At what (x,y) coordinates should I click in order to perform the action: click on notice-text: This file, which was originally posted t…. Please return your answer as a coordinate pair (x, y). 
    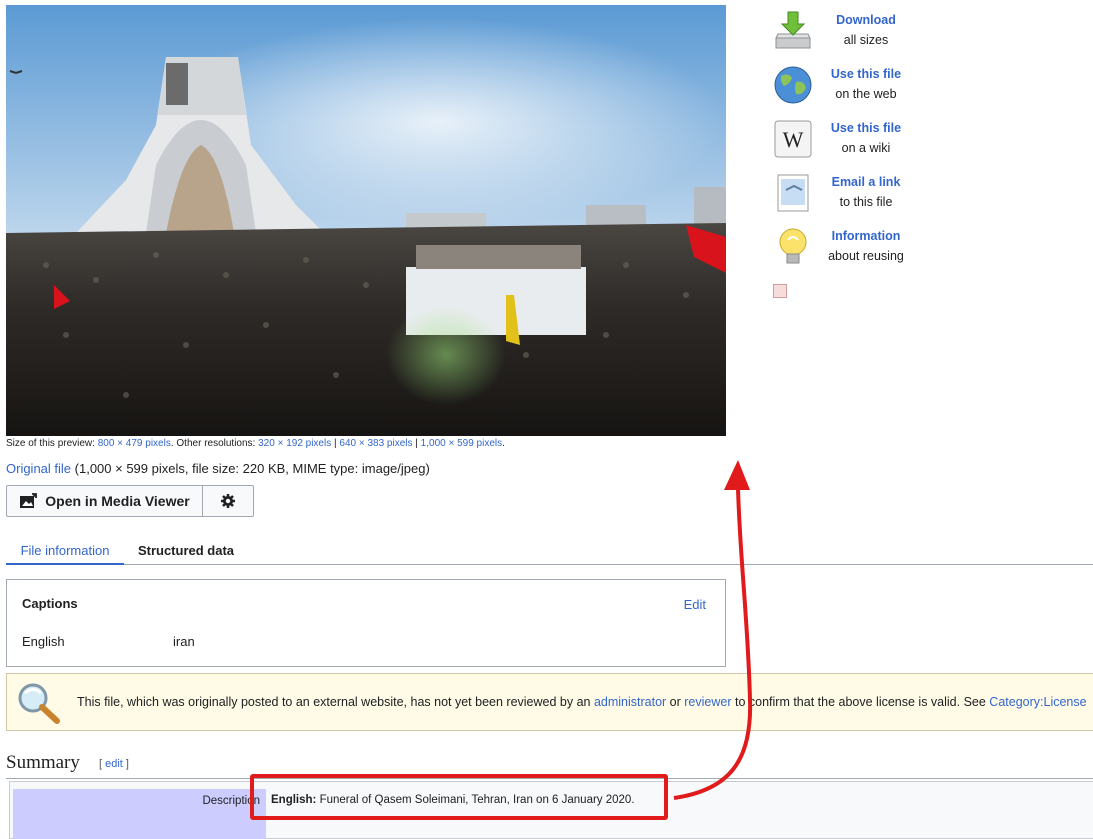
    Looking at the image, I should click on (582, 702).